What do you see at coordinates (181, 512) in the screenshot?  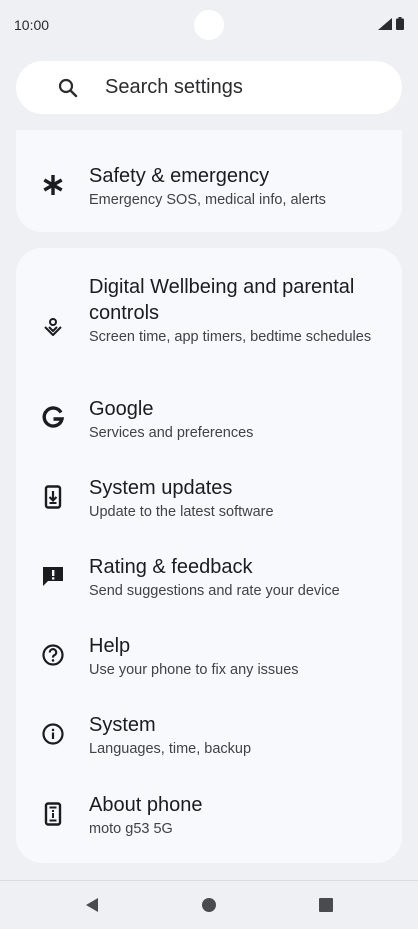 I see `item-subtitle: Update to the latest software` at bounding box center [181, 512].